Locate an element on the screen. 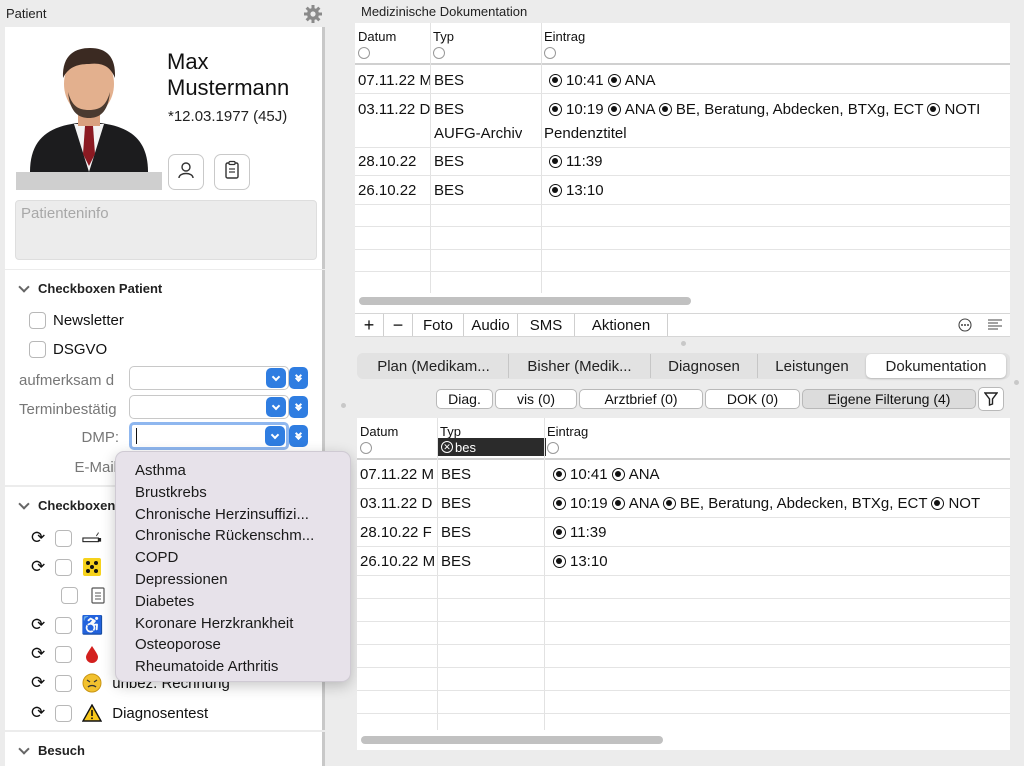  sms-button: SMS is located at coordinates (546, 325).